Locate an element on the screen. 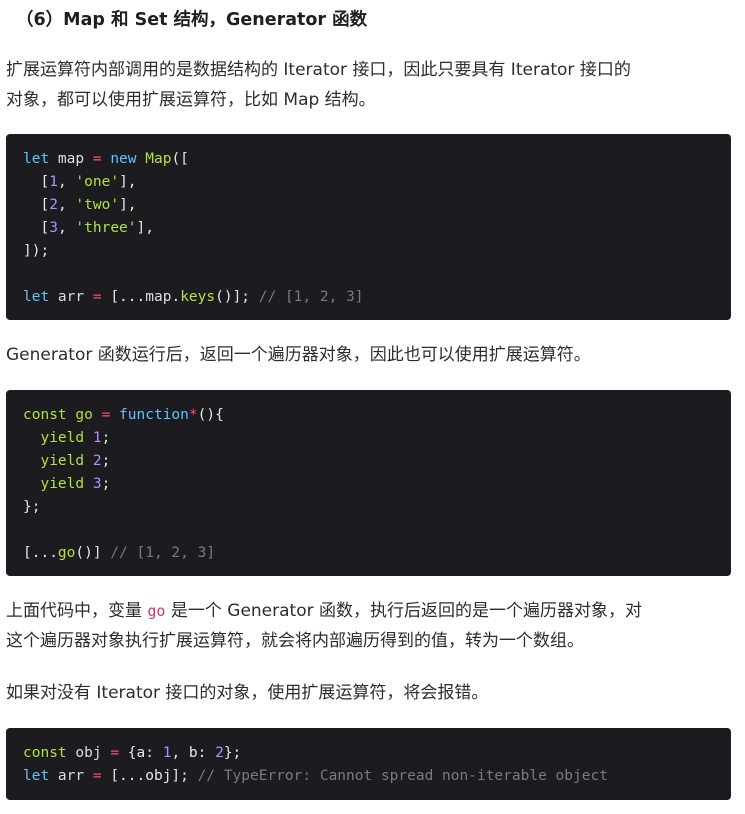 This screenshot has width=745, height=814. code-line: yield 3; is located at coordinates (67, 484).